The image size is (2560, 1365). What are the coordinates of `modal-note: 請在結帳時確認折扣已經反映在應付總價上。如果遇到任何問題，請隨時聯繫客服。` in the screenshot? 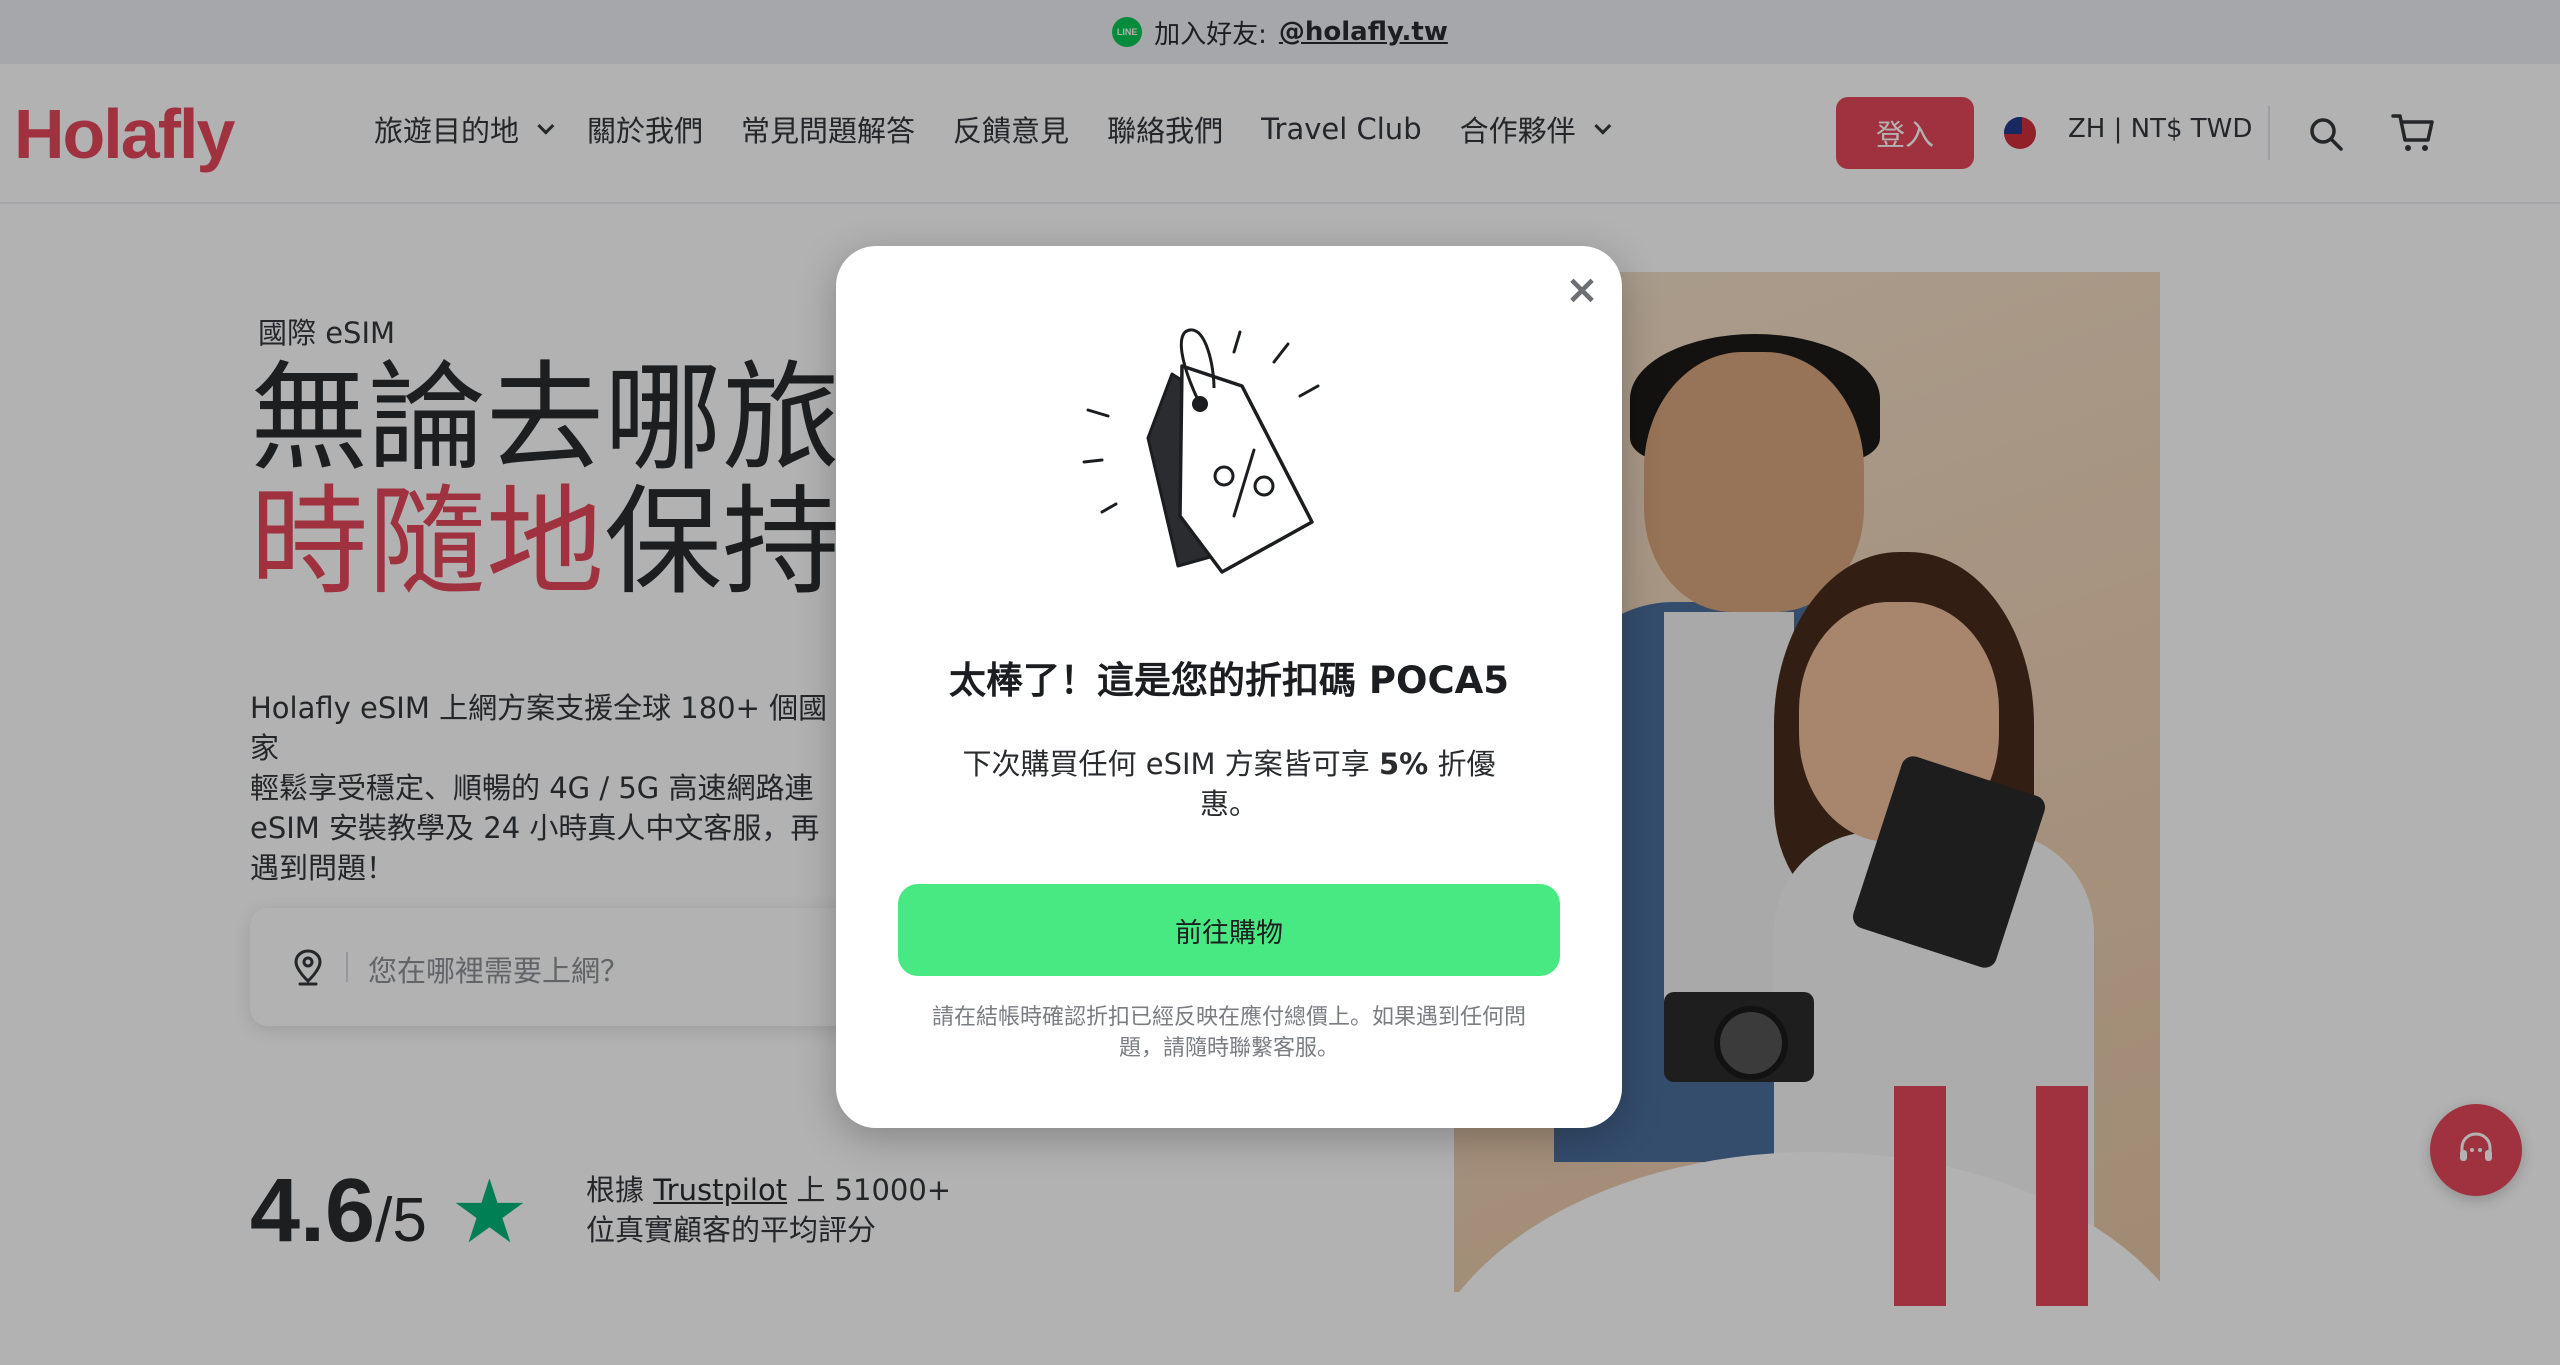 It's located at (1228, 1033).